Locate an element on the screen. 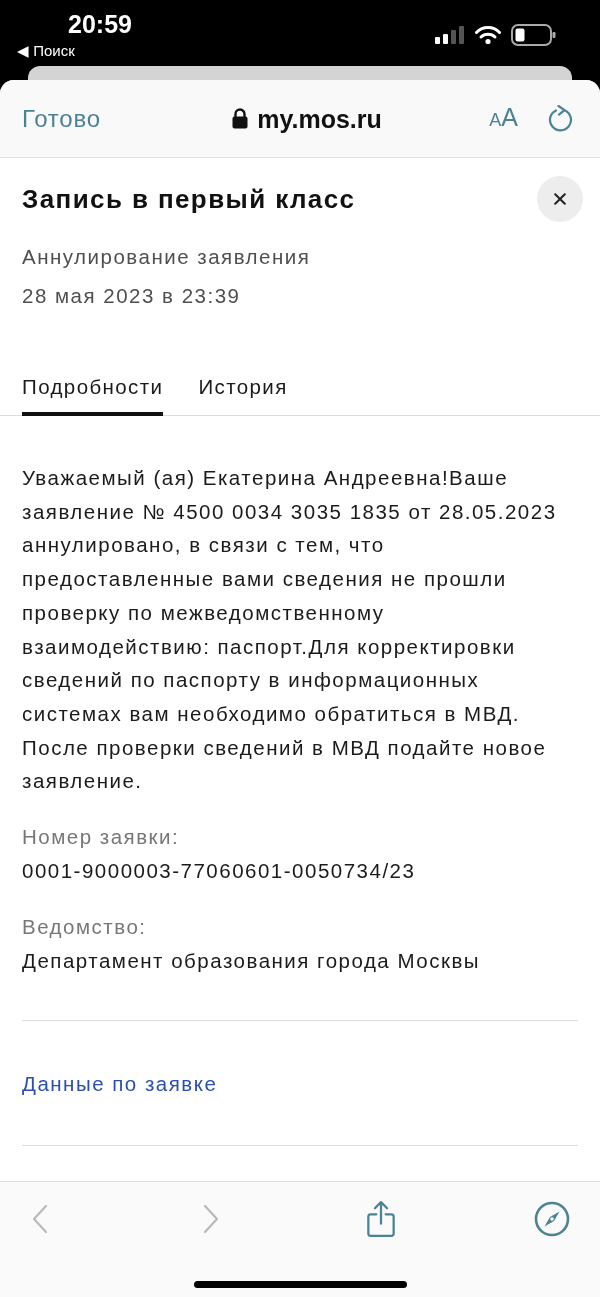 The image size is (600, 1297). back-to-search-link: ◀ Поиск is located at coordinates (74, 51).